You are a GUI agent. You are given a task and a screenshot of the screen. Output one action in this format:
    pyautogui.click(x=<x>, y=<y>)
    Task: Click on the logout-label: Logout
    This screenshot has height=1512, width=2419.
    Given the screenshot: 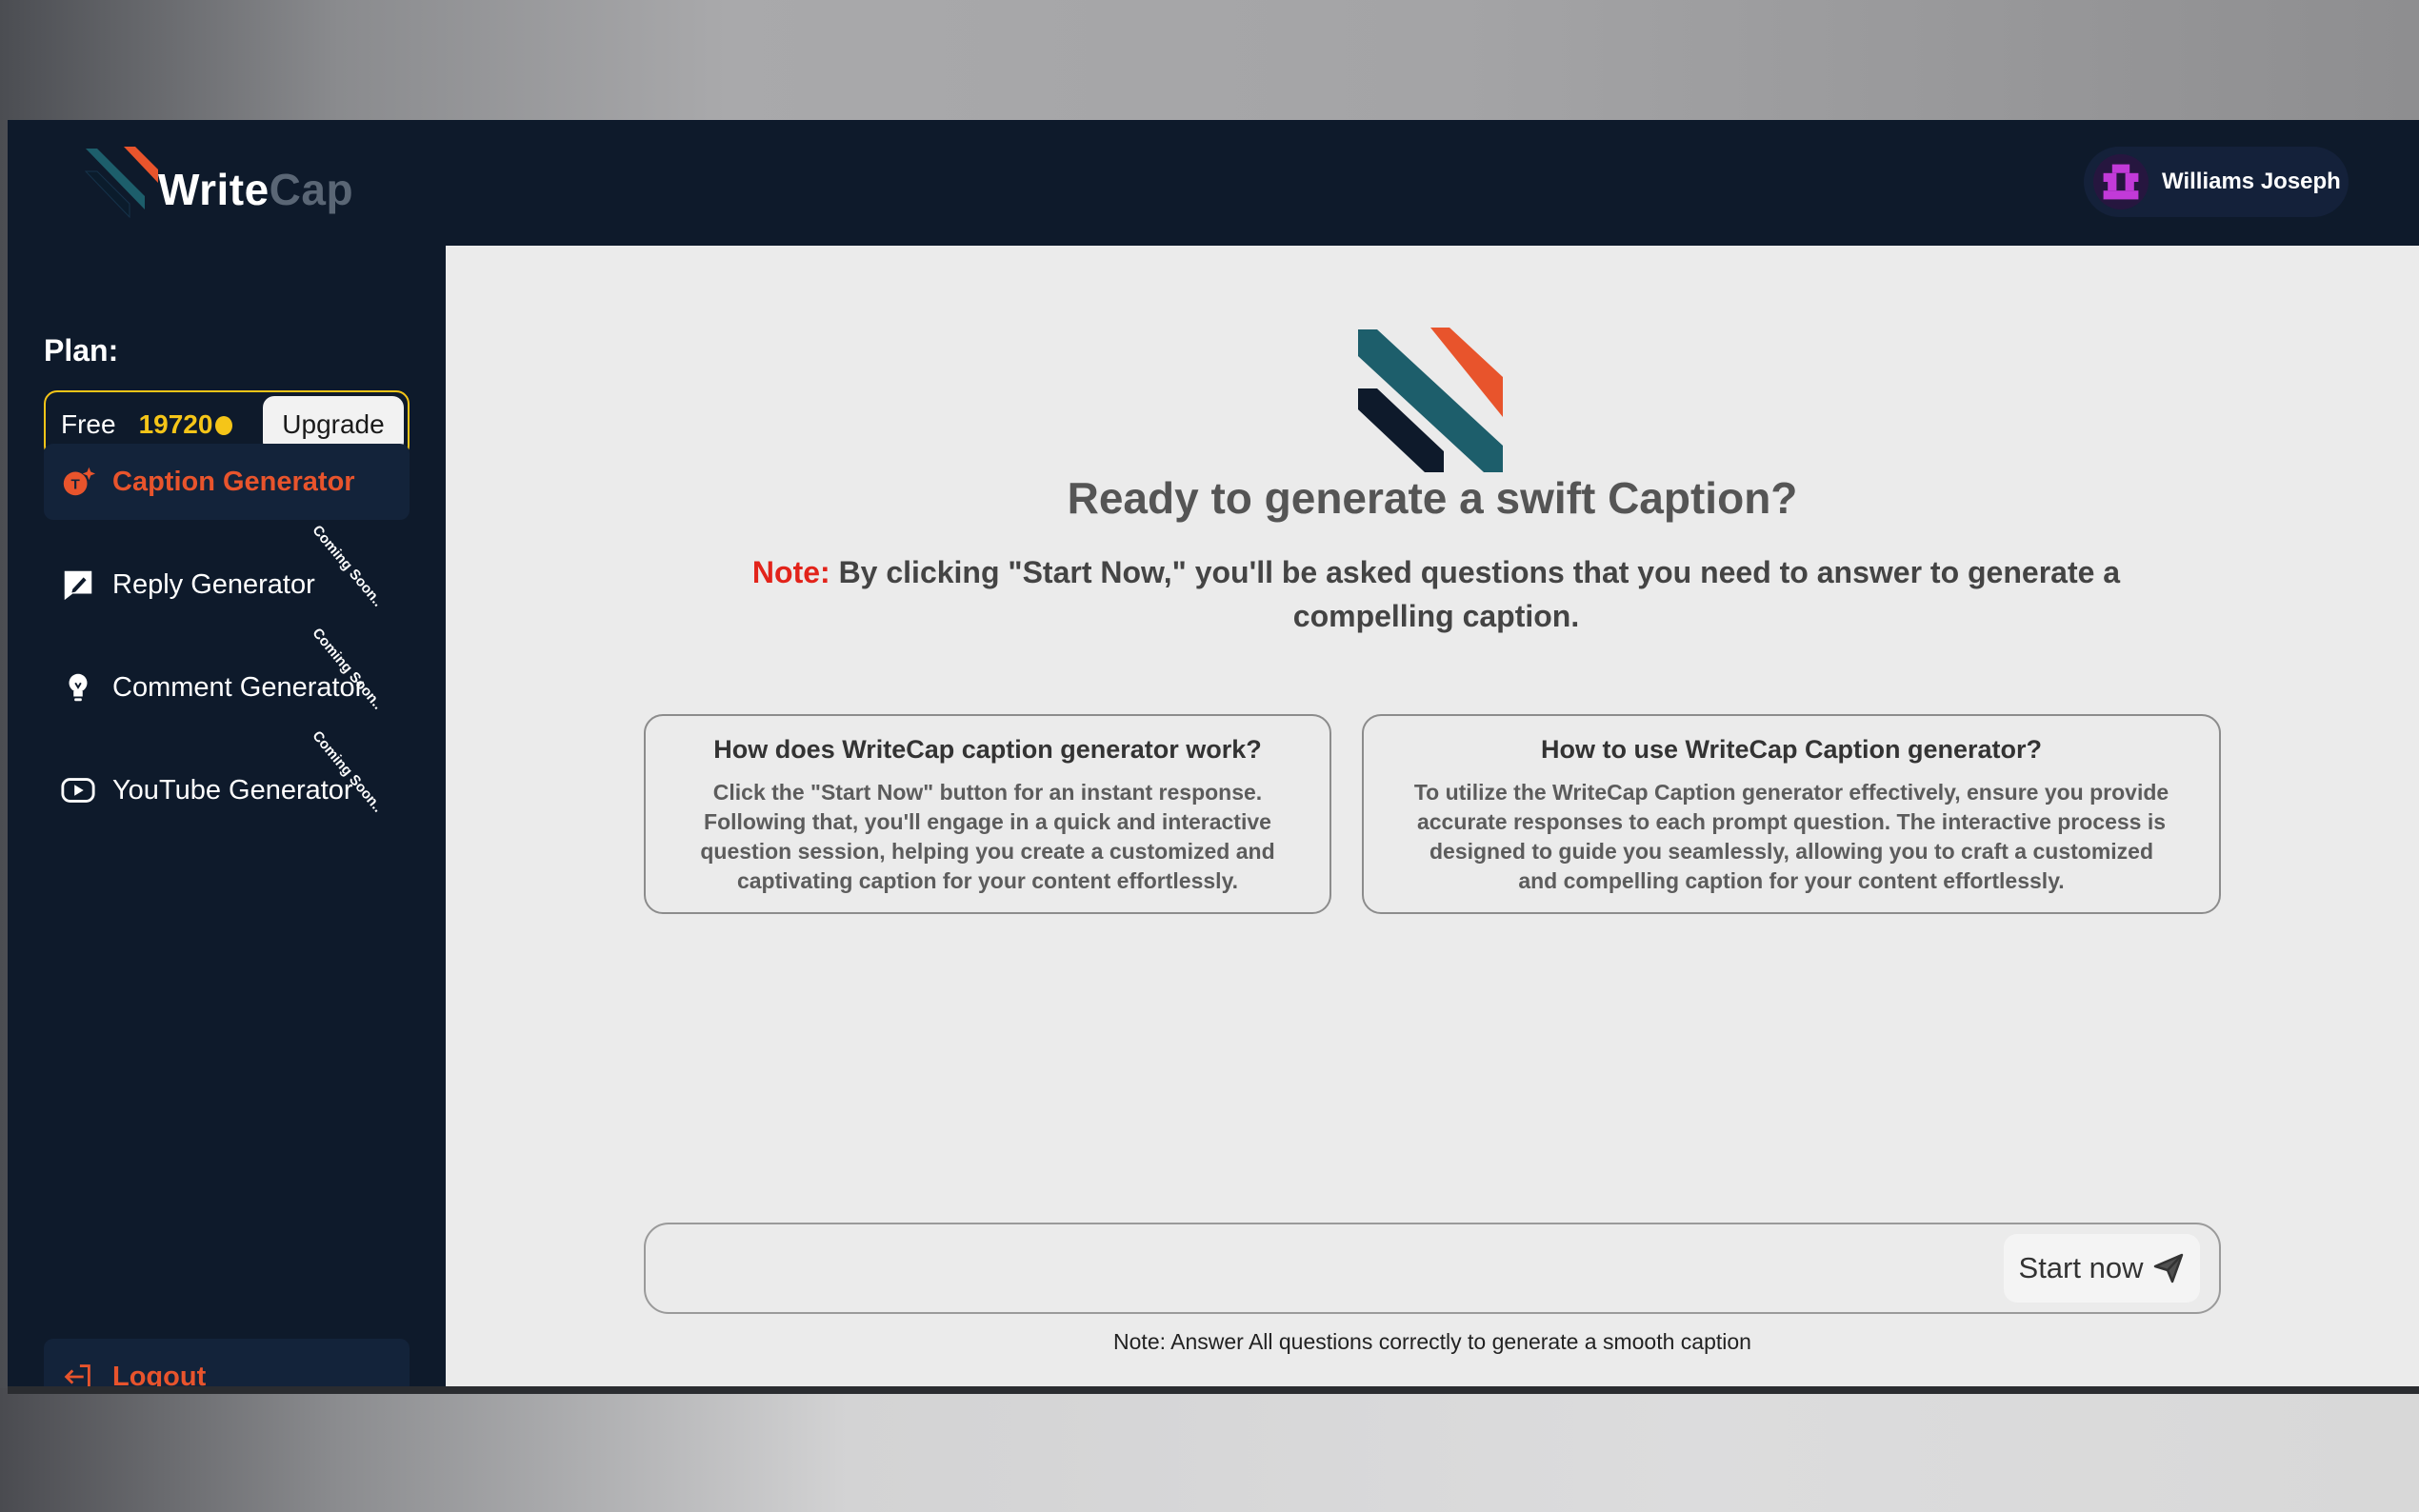 What is the action you would take?
    pyautogui.click(x=159, y=1376)
    